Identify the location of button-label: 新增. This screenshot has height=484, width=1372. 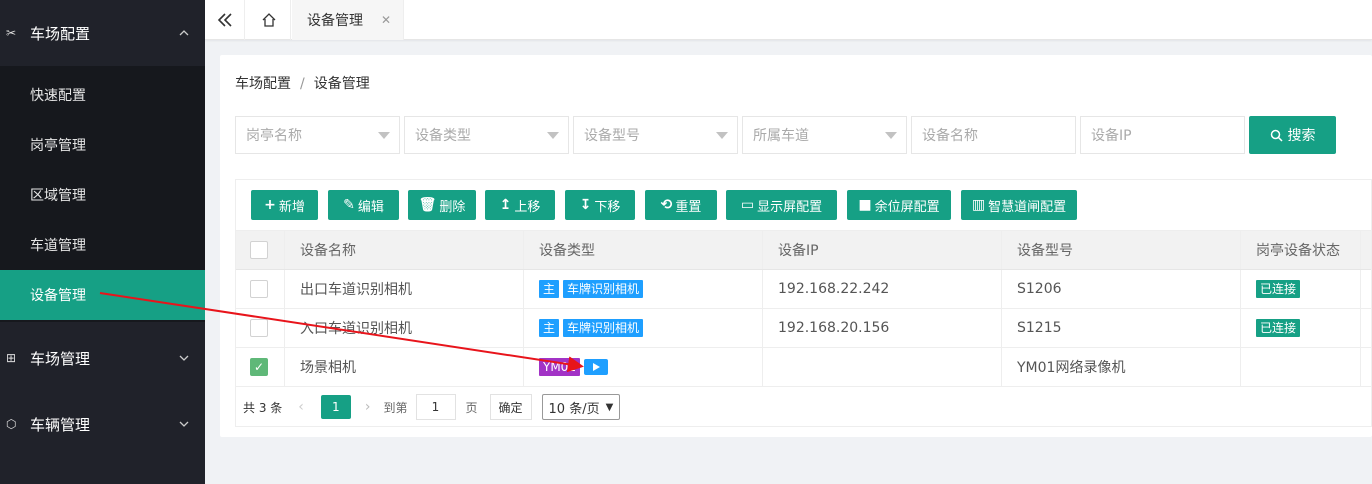
(291, 207).